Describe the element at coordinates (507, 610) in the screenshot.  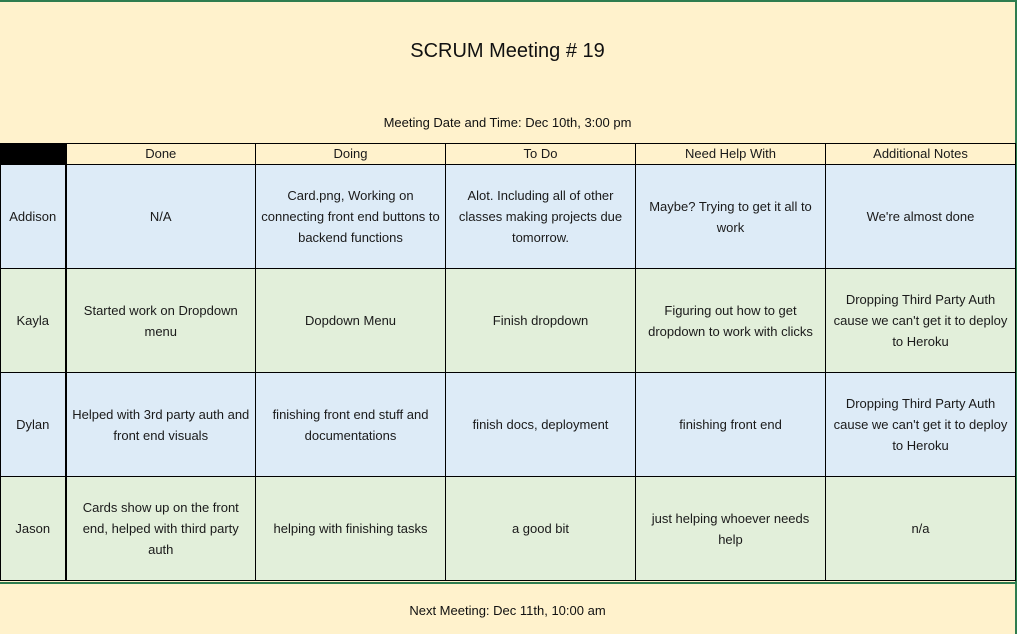
I see `next-meeting: Next Meeting: Dec 11th, 10:00 am` at that location.